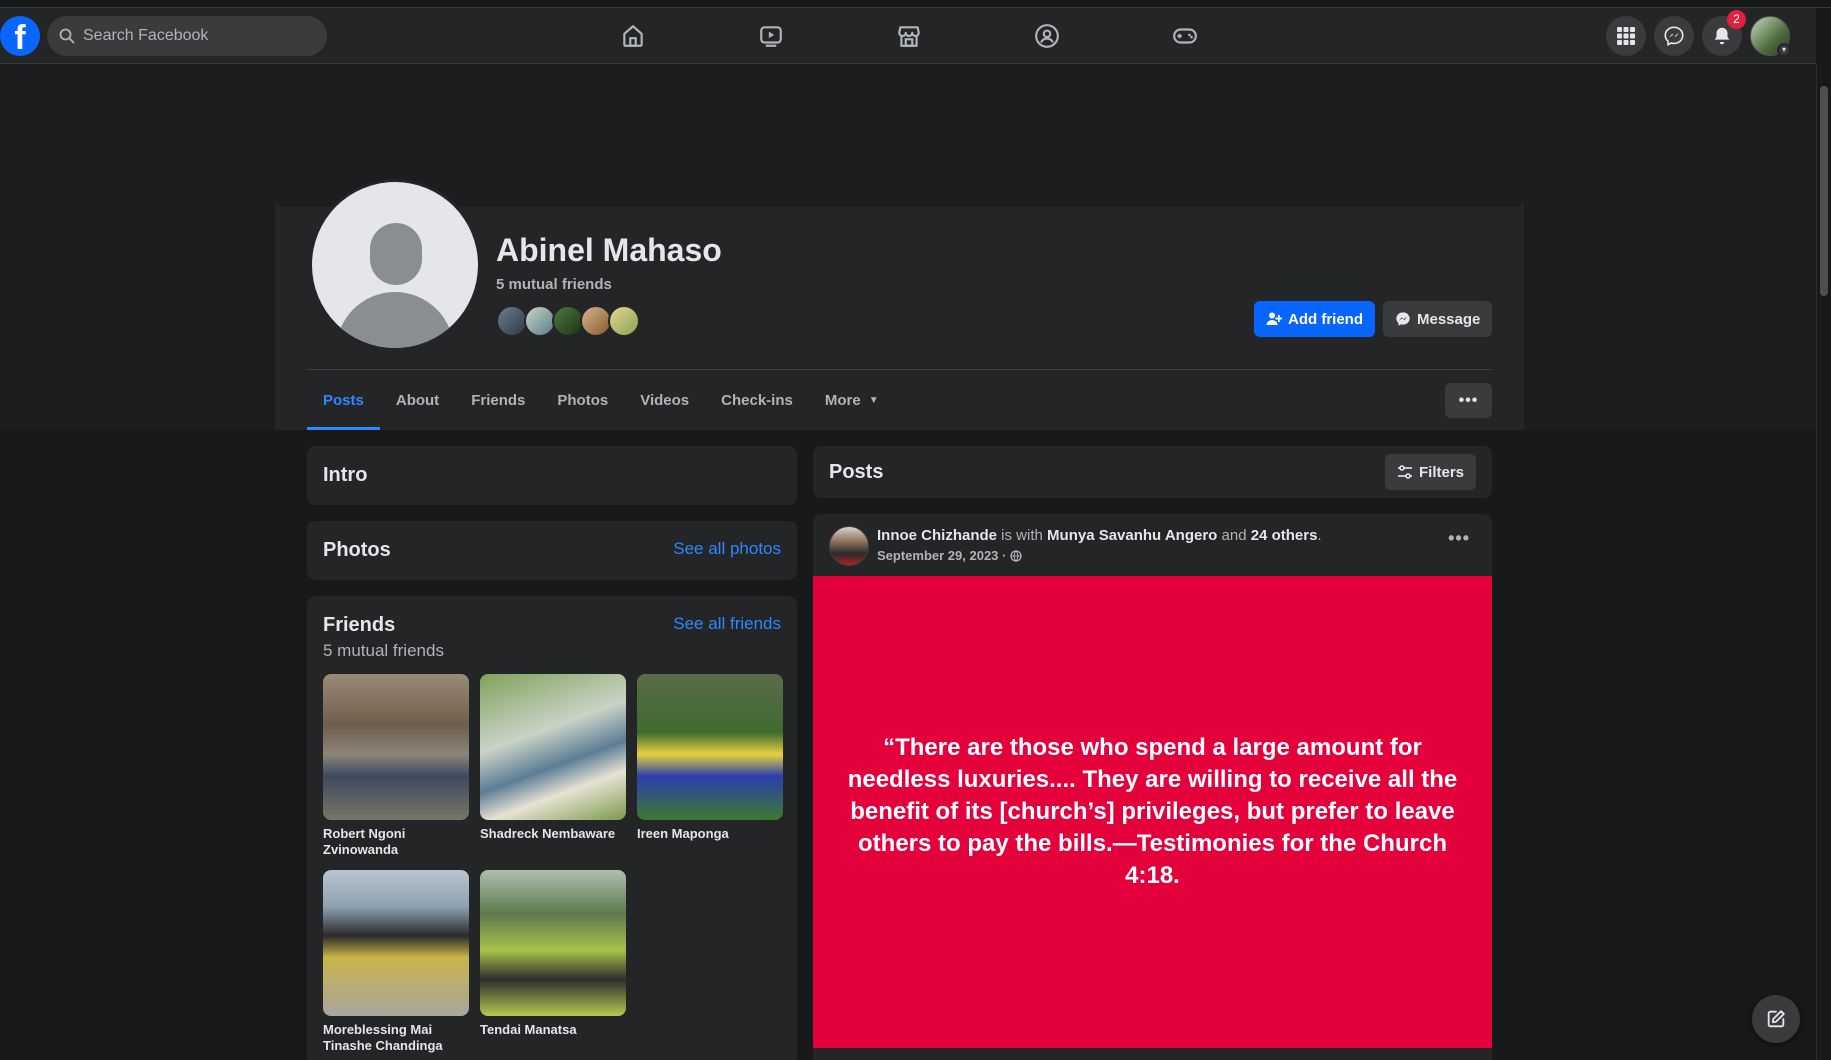 This screenshot has width=1831, height=1060. Describe the element at coordinates (20, 36) in the screenshot. I see `facebook-logo-icon: f` at that location.